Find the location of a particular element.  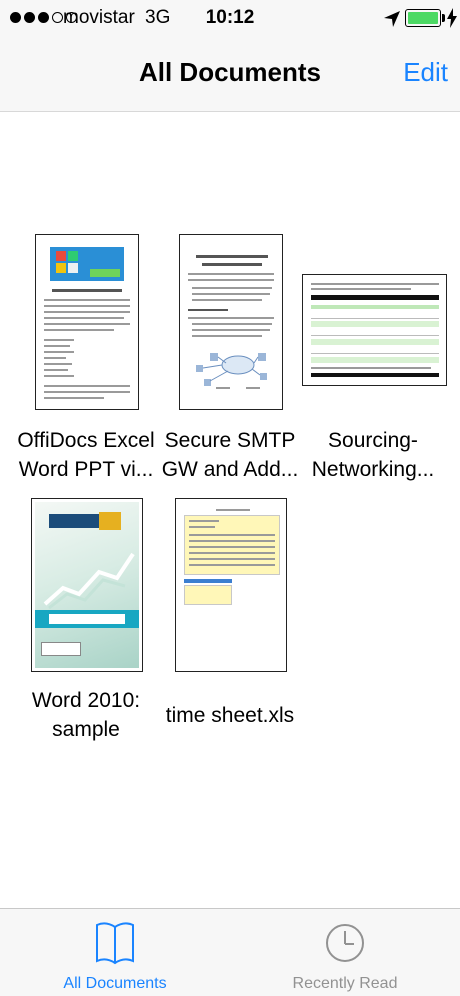

book-cover is located at coordinates (87, 585).